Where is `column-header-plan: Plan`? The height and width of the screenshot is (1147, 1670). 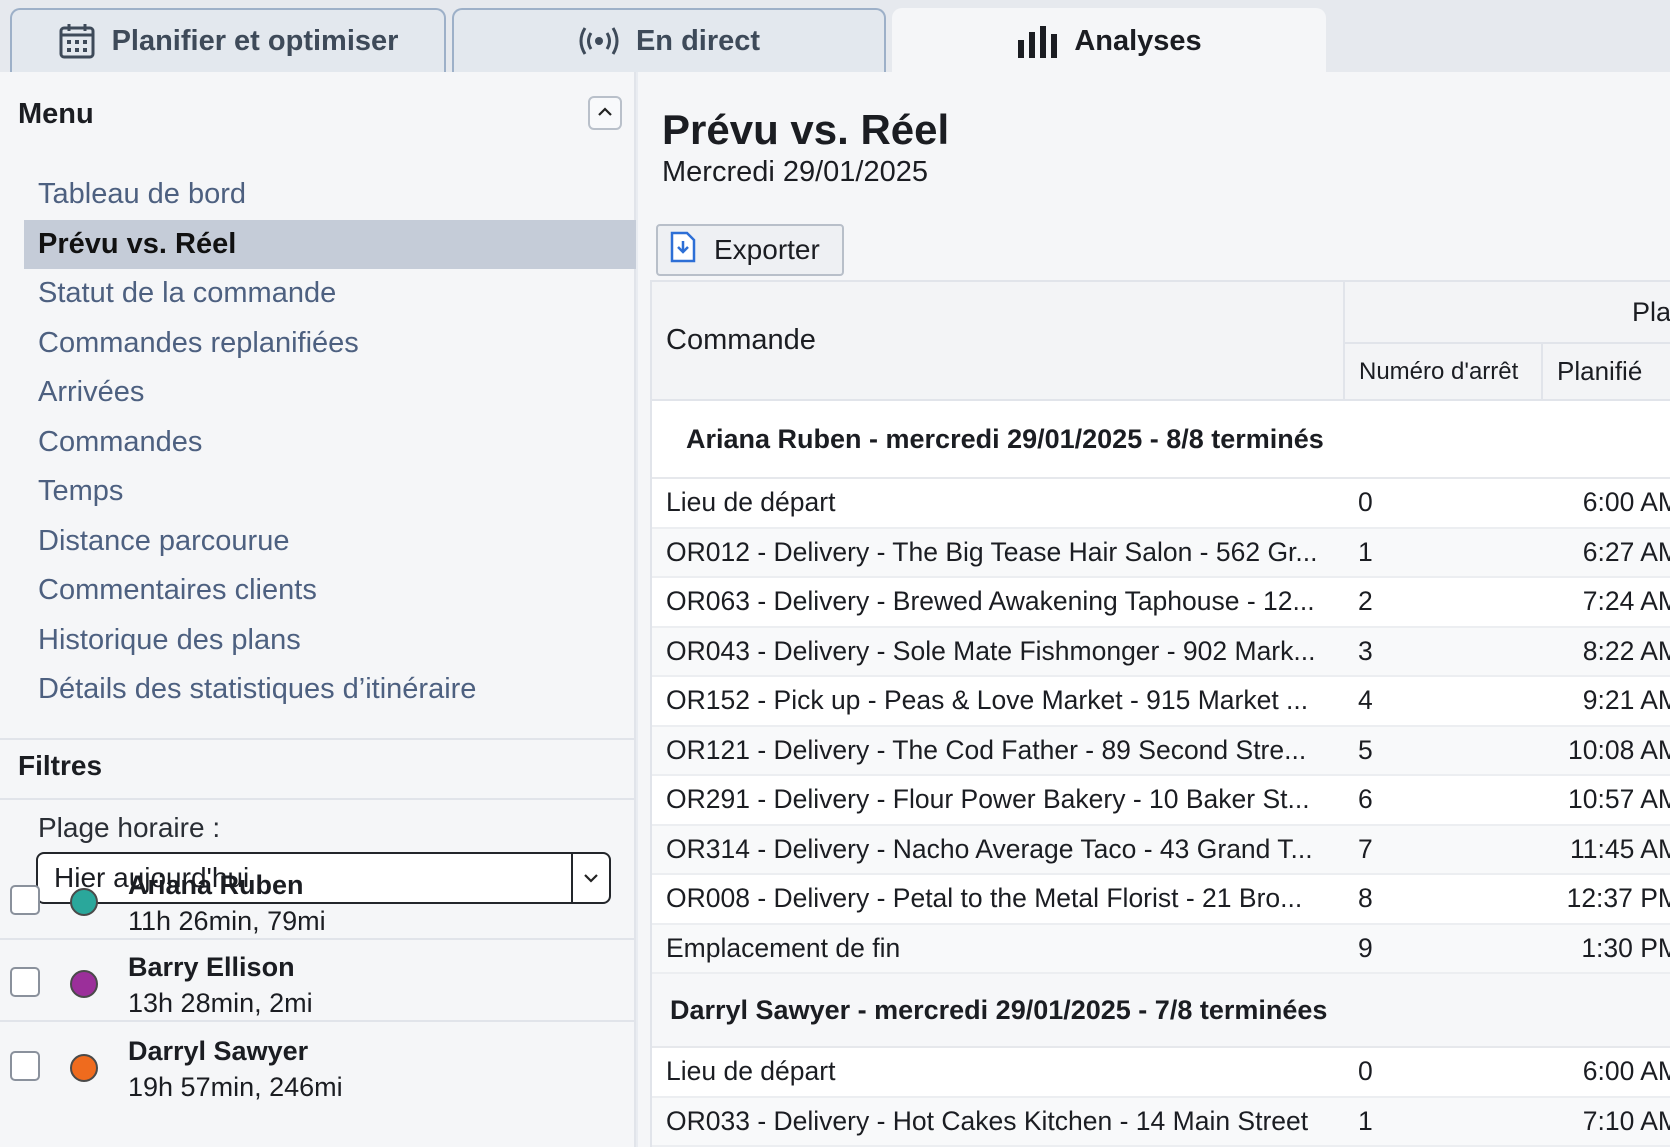
column-header-plan: Plan is located at coordinates (1507, 313).